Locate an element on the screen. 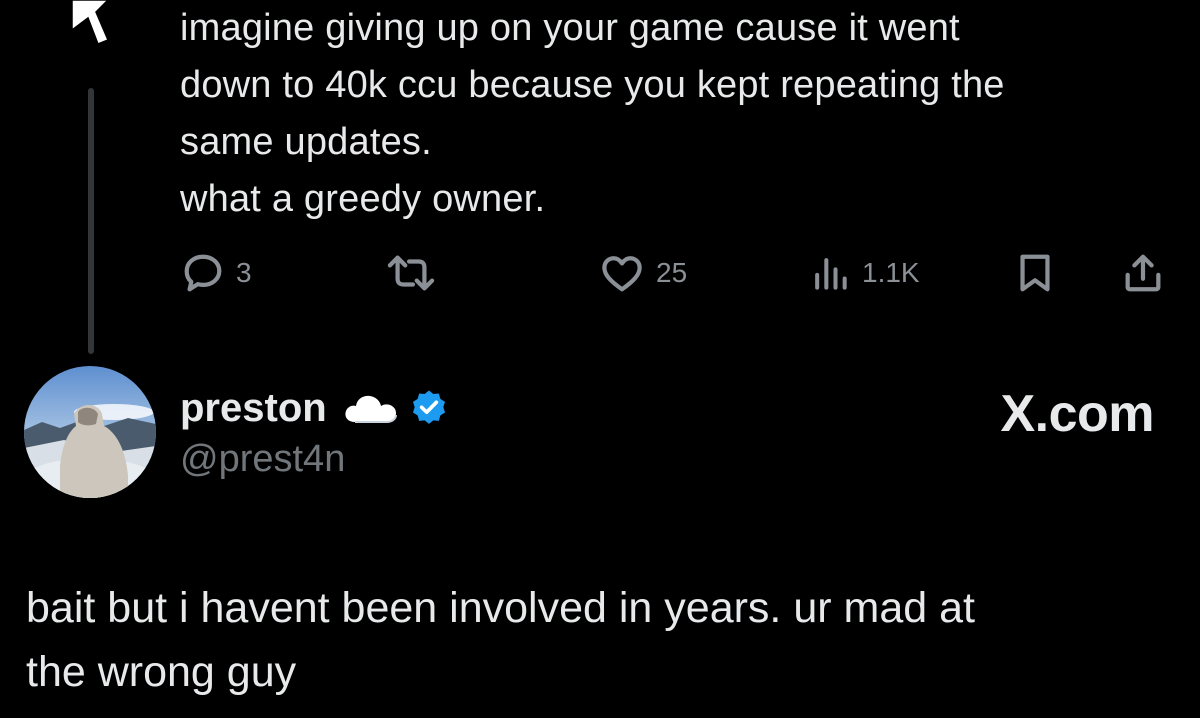 Image resolution: width=1200 pixels, height=718 pixels. like-button: 25 is located at coordinates (642, 273).